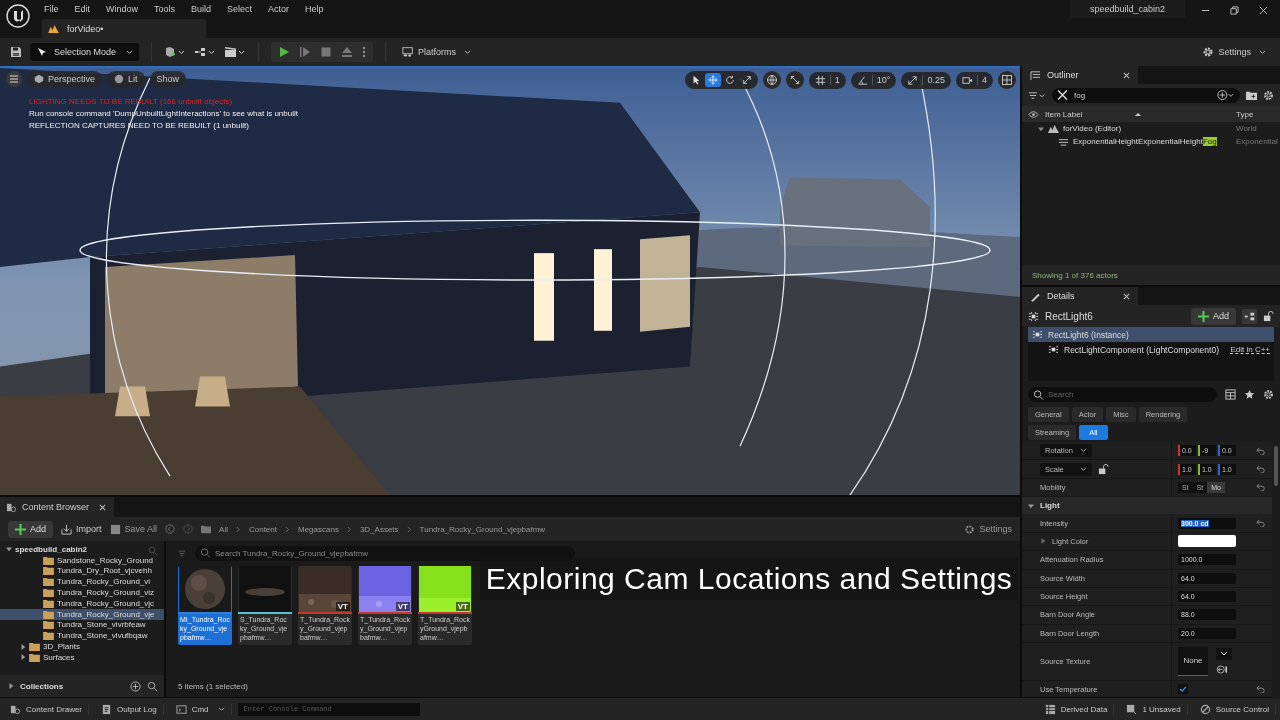 The width and height of the screenshot is (1280, 720). What do you see at coordinates (1151, 334) in the screenshot?
I see `component-item: RectLight6 (Instance)` at bounding box center [1151, 334].